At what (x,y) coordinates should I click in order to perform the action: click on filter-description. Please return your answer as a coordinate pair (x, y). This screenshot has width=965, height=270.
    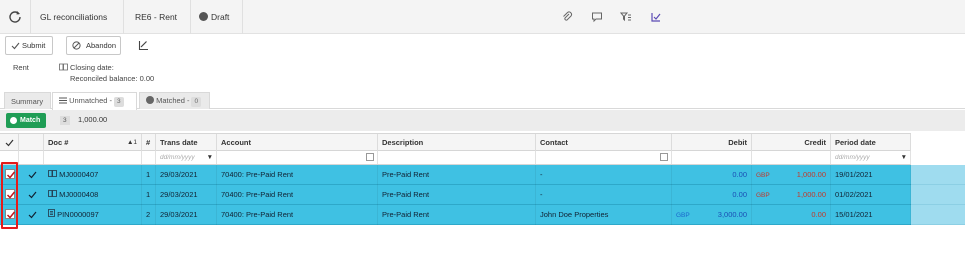
    Looking at the image, I should click on (457, 157).